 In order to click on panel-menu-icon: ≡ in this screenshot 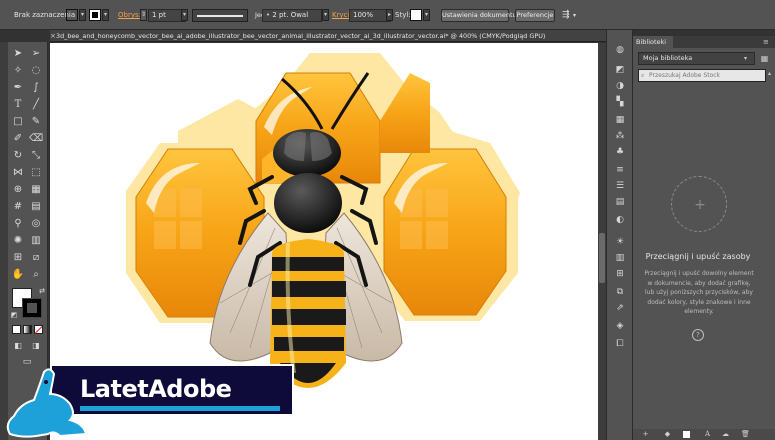, I will do `click(766, 42)`.